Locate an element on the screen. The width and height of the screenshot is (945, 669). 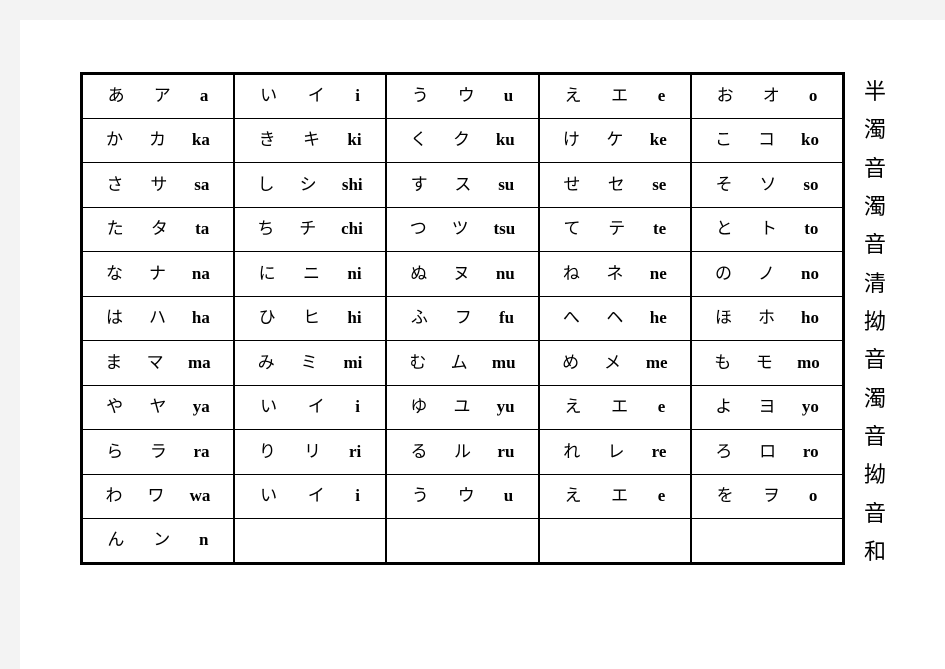
vertical-side-label: 半濁音濁音清拗音濁音拗音和 is located at coordinates (875, 319).